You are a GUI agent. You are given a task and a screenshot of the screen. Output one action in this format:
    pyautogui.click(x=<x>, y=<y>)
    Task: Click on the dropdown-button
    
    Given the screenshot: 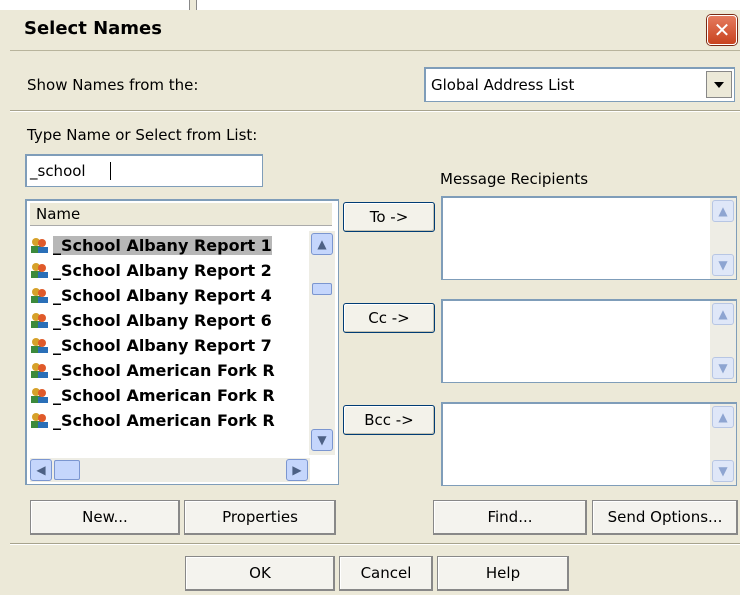 What is the action you would take?
    pyautogui.click(x=719, y=84)
    